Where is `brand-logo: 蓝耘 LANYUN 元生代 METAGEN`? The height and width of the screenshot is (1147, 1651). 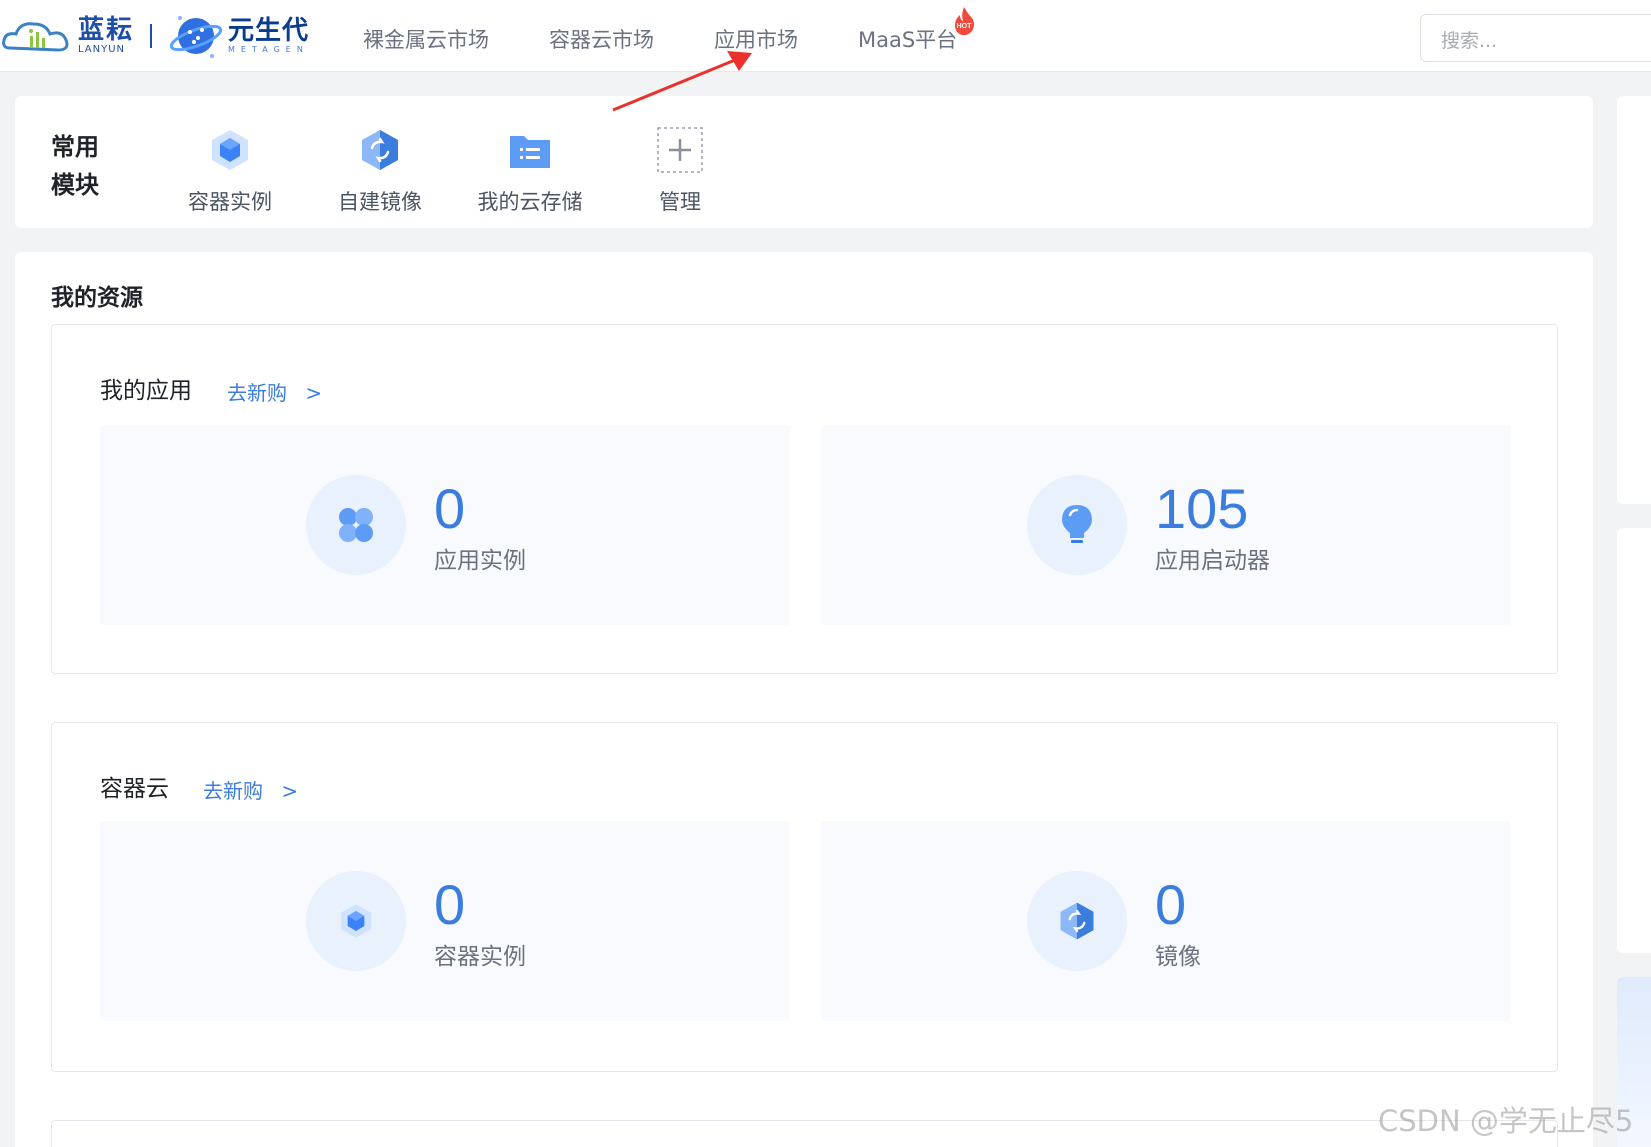 brand-logo: 蓝耘 LANYUN 元生代 METAGEN is located at coordinates (154, 36).